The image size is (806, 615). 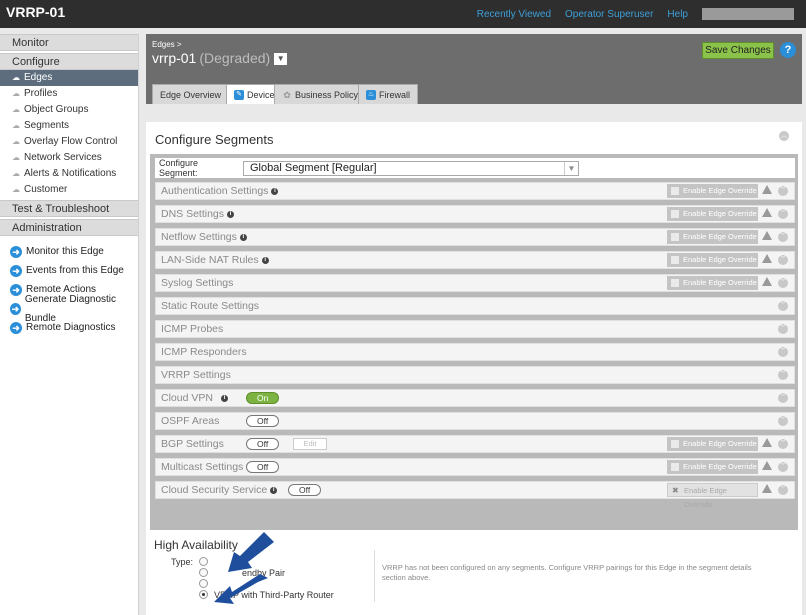 What do you see at coordinates (475, 306) in the screenshot?
I see `section-static-route-settings: Static Route Settings ﹀` at bounding box center [475, 306].